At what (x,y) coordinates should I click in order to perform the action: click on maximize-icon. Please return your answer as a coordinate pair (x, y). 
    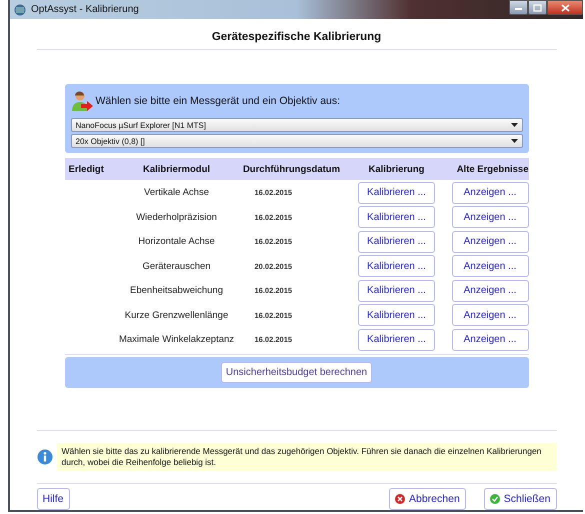
    Looking at the image, I should click on (537, 8).